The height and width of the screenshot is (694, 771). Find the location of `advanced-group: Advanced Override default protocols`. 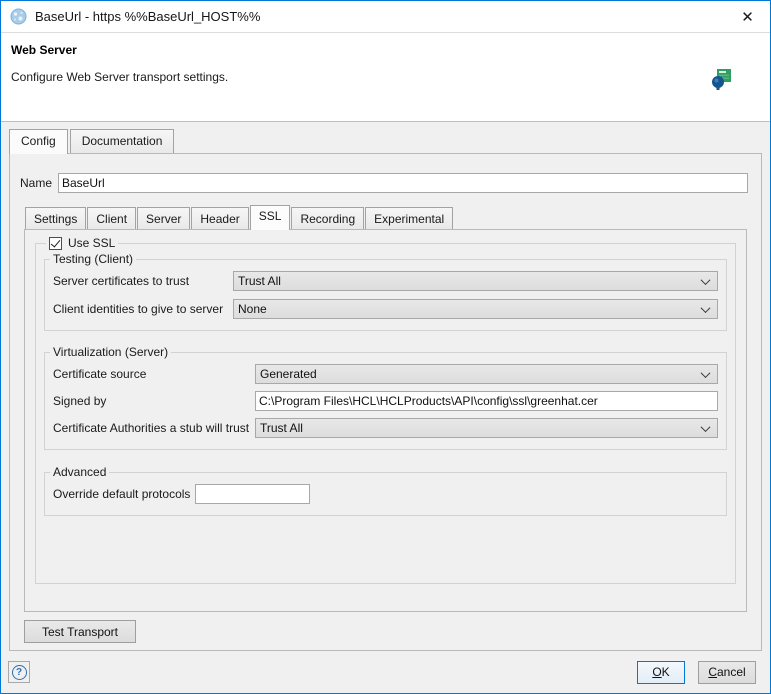

advanced-group: Advanced Override default protocols is located at coordinates (385, 490).